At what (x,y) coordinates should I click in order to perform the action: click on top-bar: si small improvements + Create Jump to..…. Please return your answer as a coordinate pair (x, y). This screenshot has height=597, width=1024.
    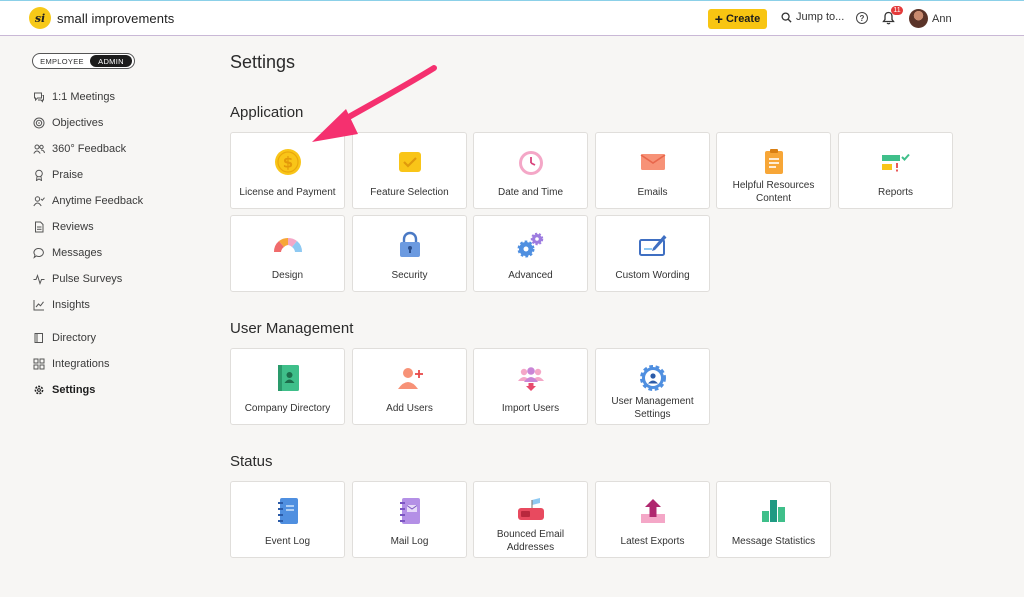
    Looking at the image, I should click on (512, 18).